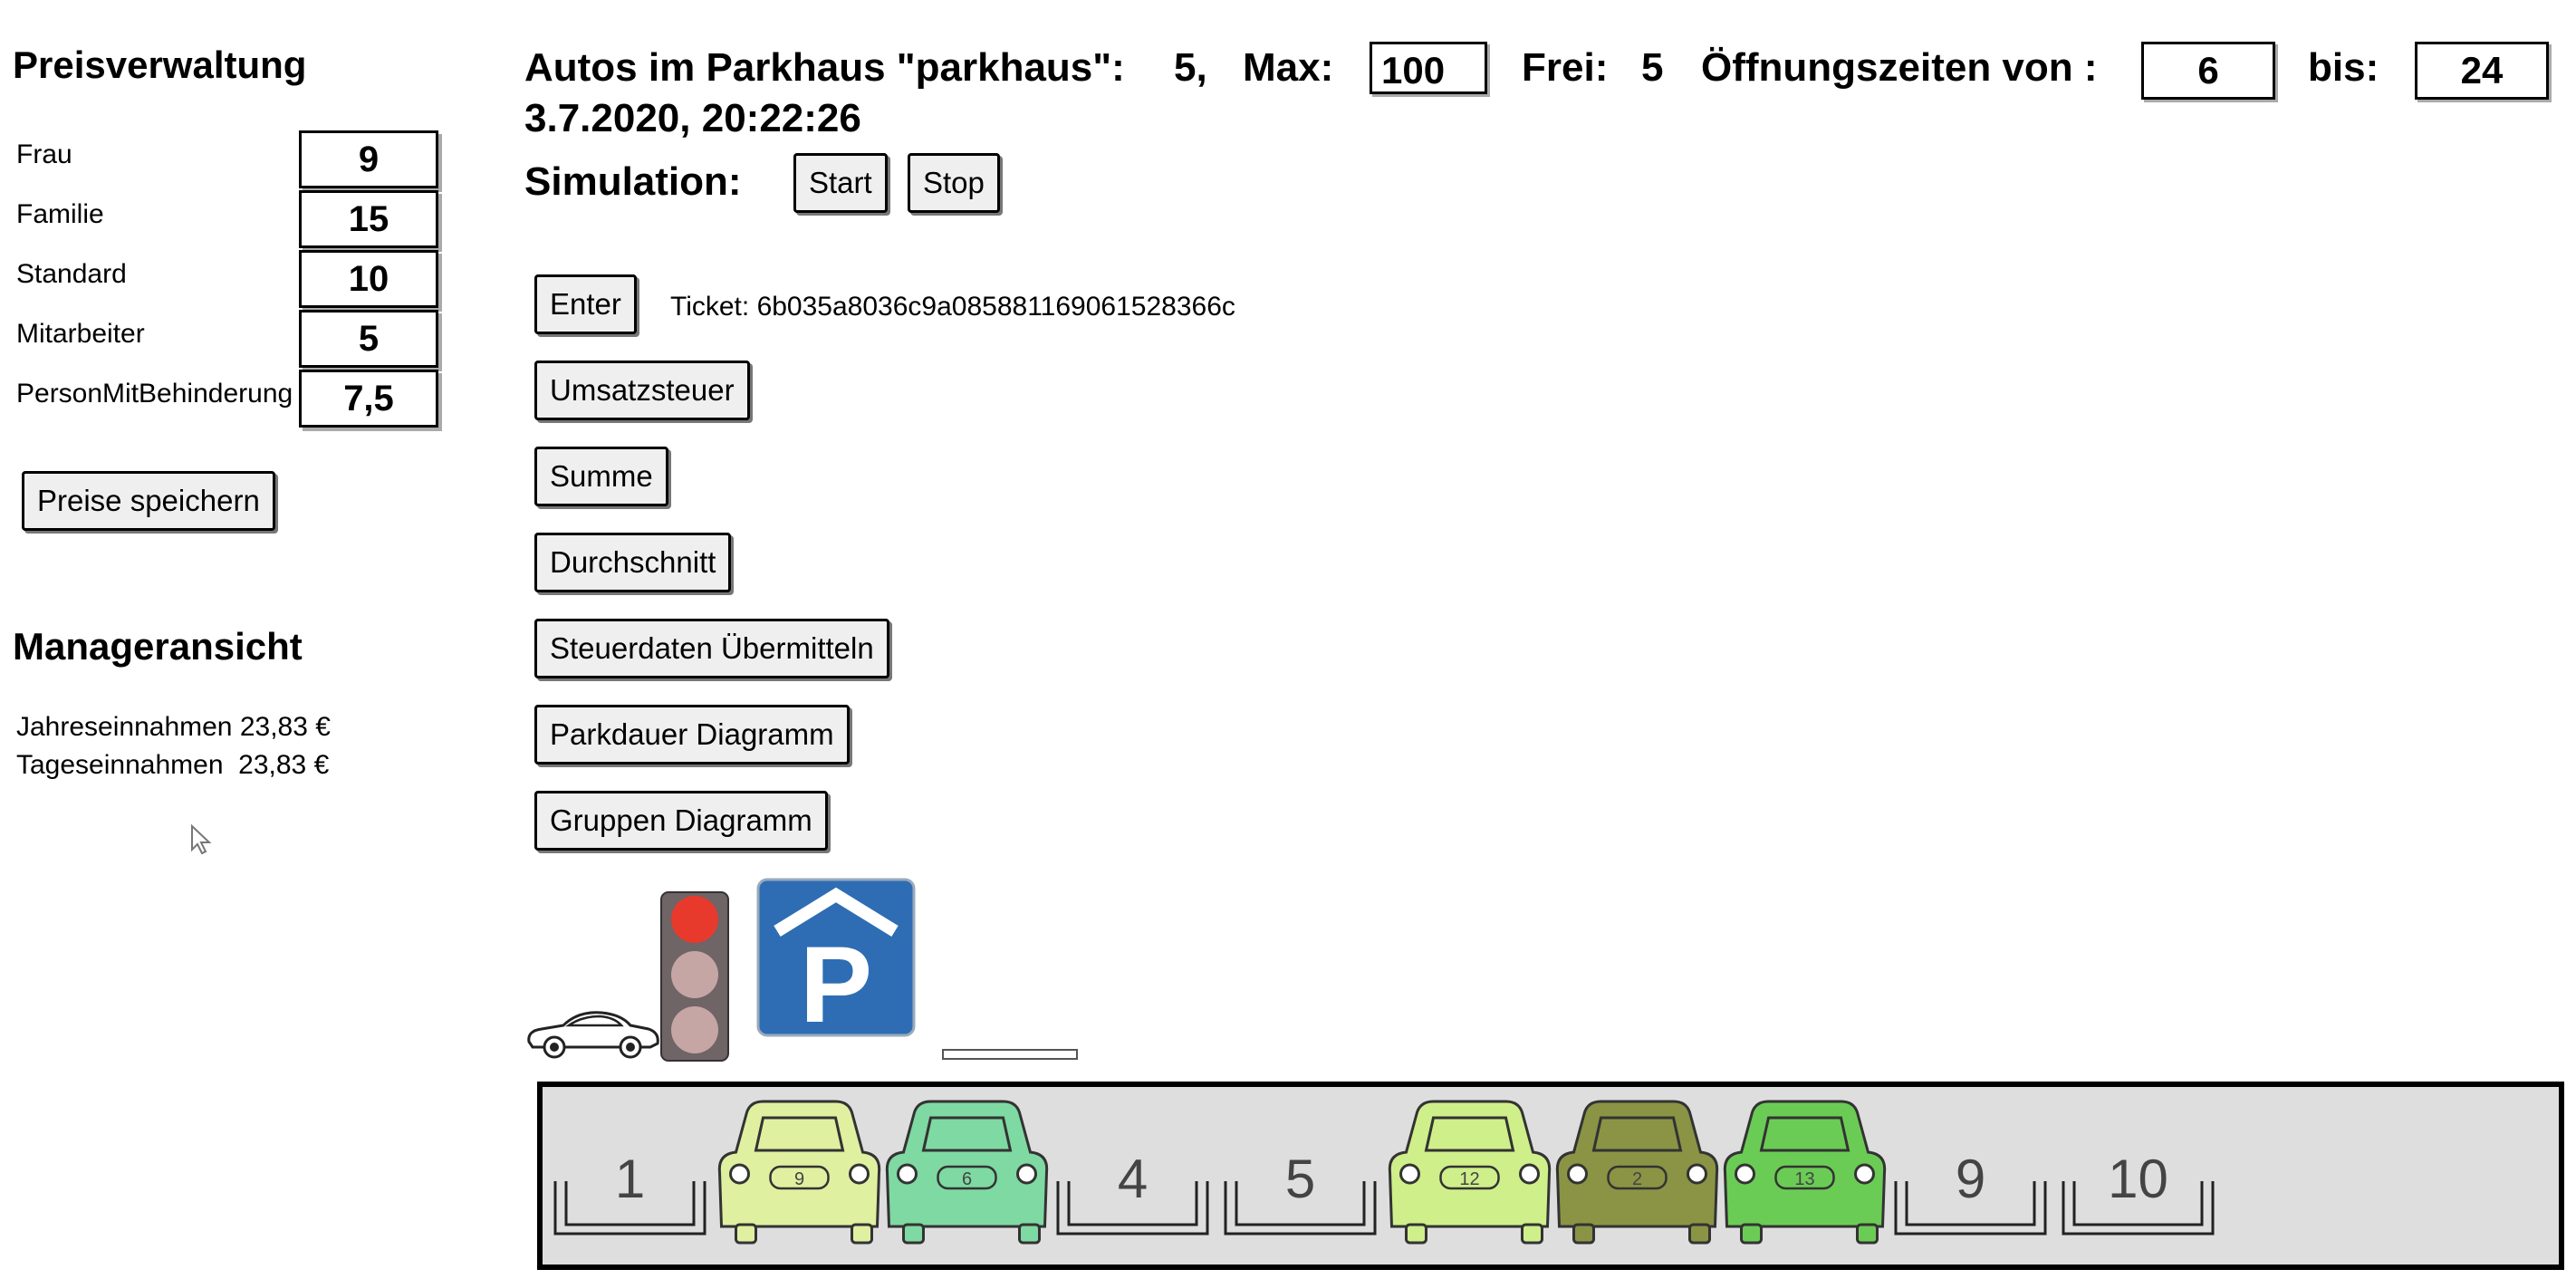  What do you see at coordinates (368, 339) in the screenshot?
I see `price-input-mitarbeiter: 5` at bounding box center [368, 339].